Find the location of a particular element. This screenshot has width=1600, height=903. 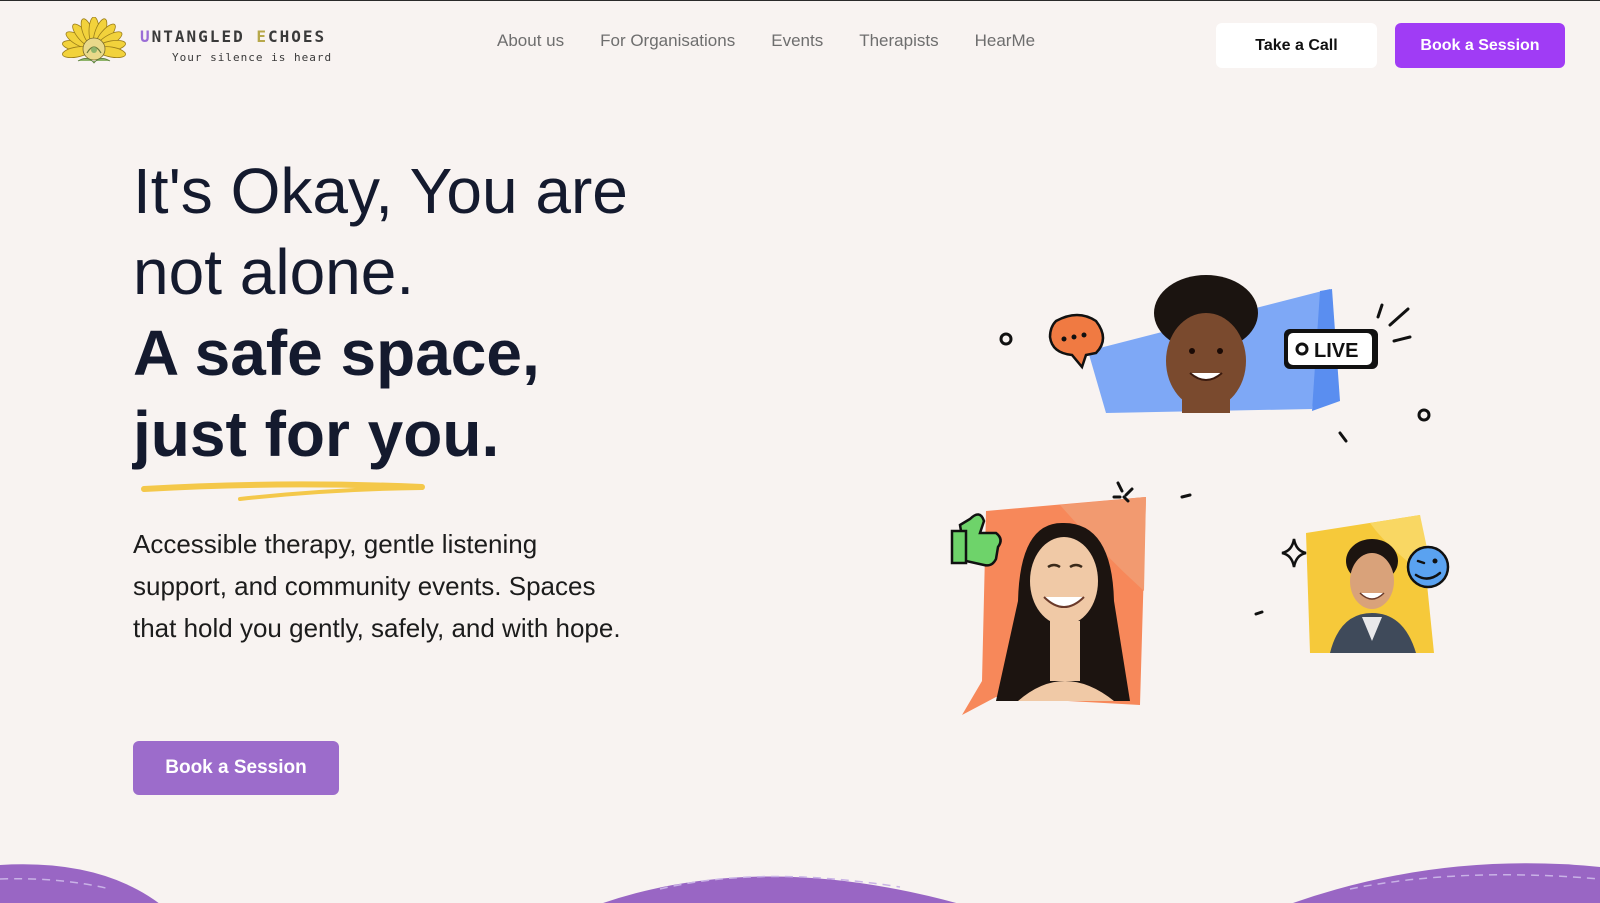

nav-item-for-organisations: For Organisations is located at coordinates (667, 41).